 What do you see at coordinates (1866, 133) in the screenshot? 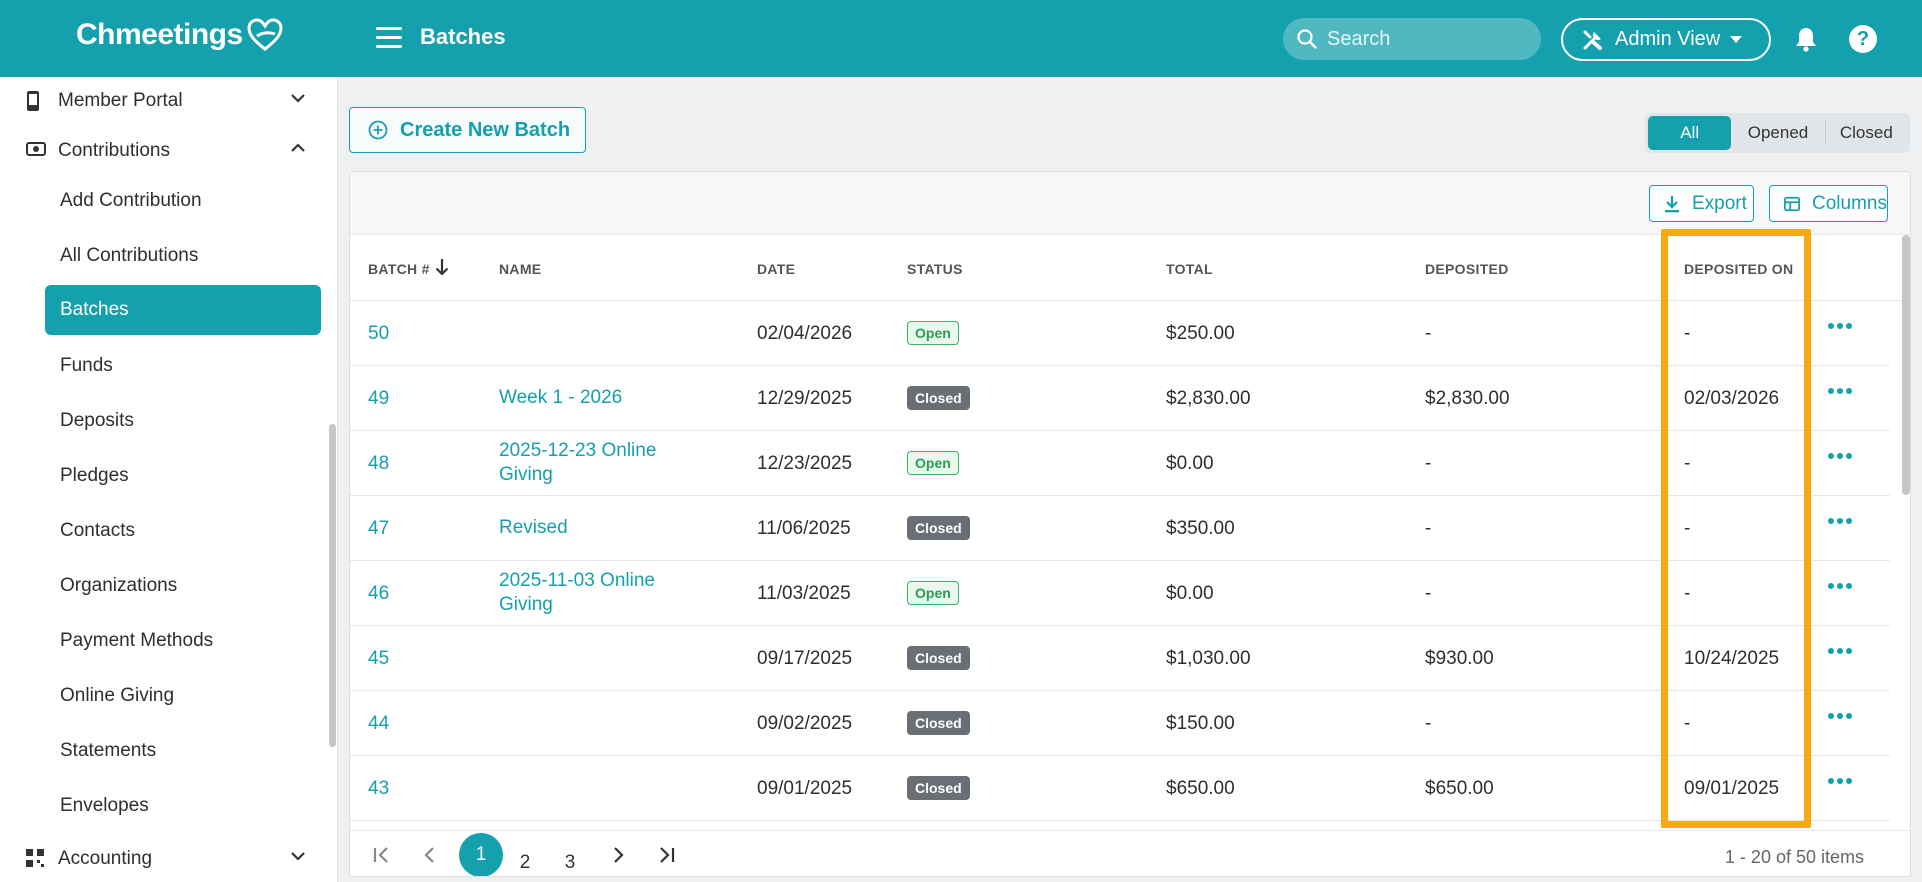
I see `filter-closed: Closed` at bounding box center [1866, 133].